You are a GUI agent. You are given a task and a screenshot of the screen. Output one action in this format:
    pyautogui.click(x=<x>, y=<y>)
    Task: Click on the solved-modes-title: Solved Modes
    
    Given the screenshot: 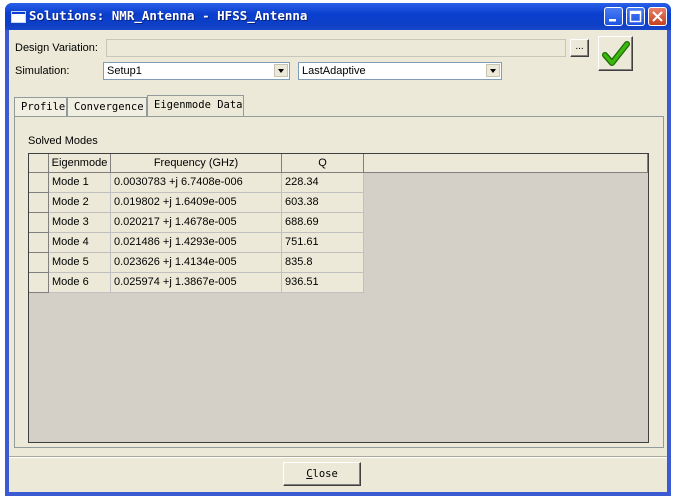 What is the action you would take?
    pyautogui.click(x=63, y=141)
    